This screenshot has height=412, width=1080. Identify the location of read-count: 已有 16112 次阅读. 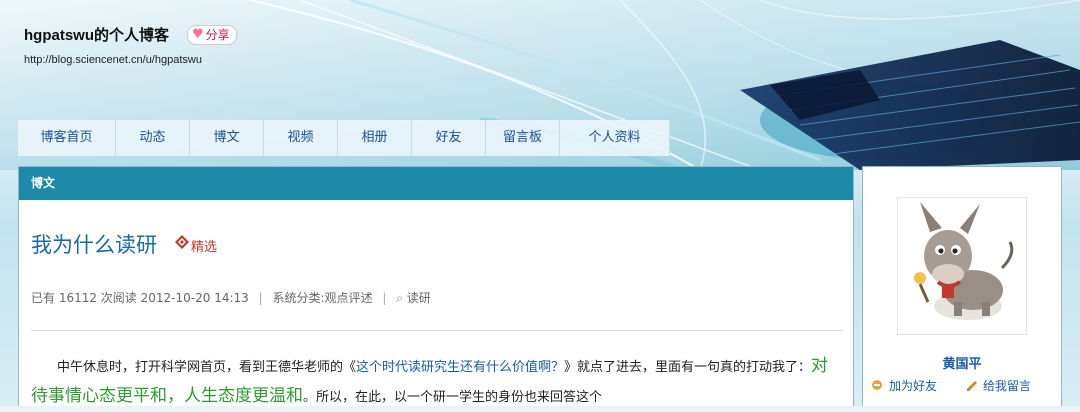
(84, 298).